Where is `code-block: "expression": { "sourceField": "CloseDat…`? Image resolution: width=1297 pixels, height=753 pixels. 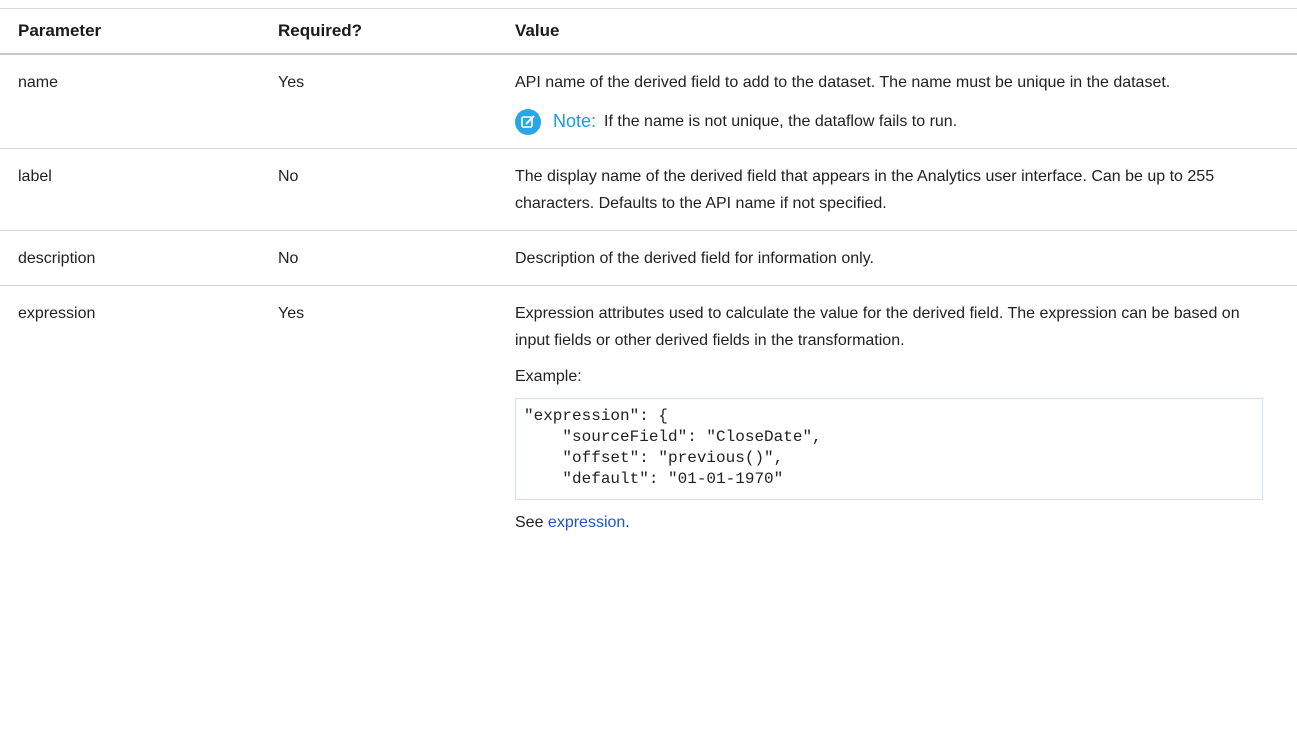
code-block: "expression": { "sourceField": "CloseDat… is located at coordinates (889, 449).